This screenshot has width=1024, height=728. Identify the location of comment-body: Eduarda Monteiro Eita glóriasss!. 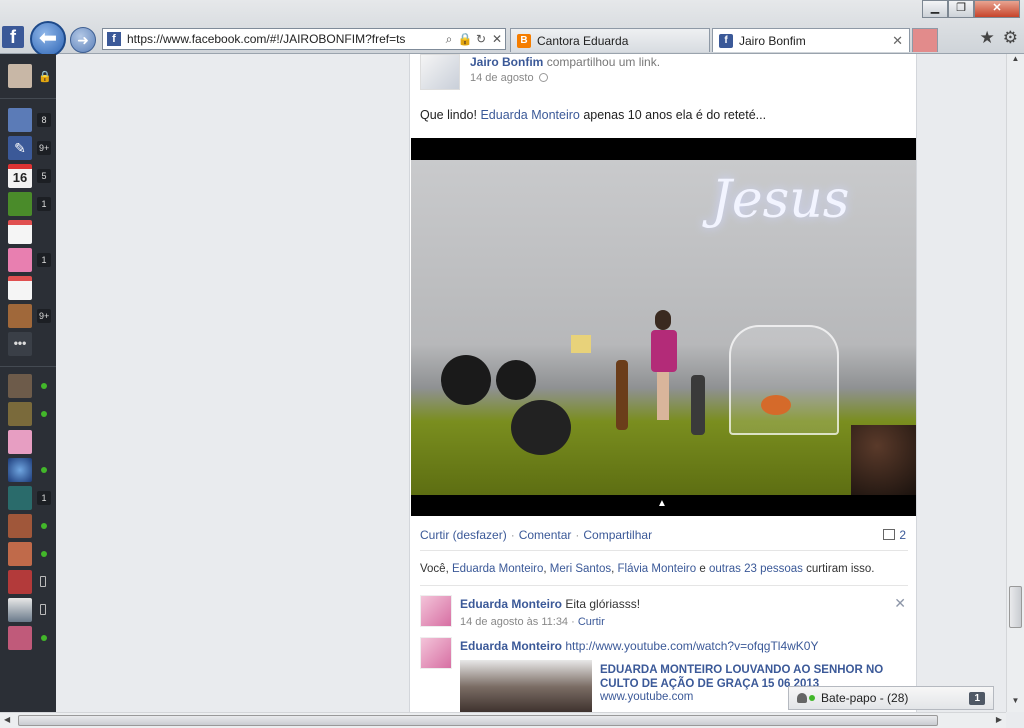
(550, 604).